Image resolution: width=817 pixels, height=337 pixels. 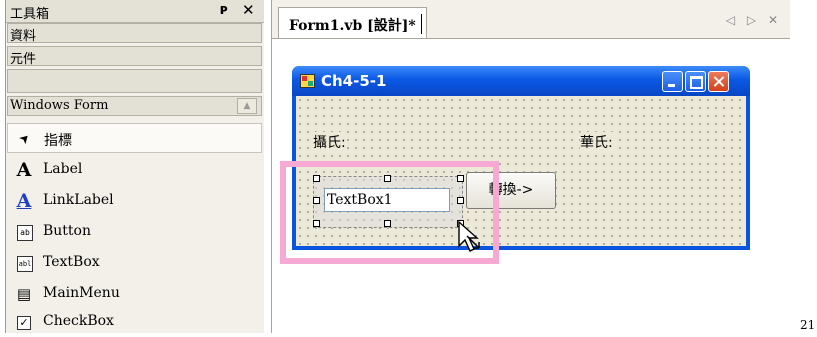 I want to click on tool-label: Label, so click(x=63, y=169).